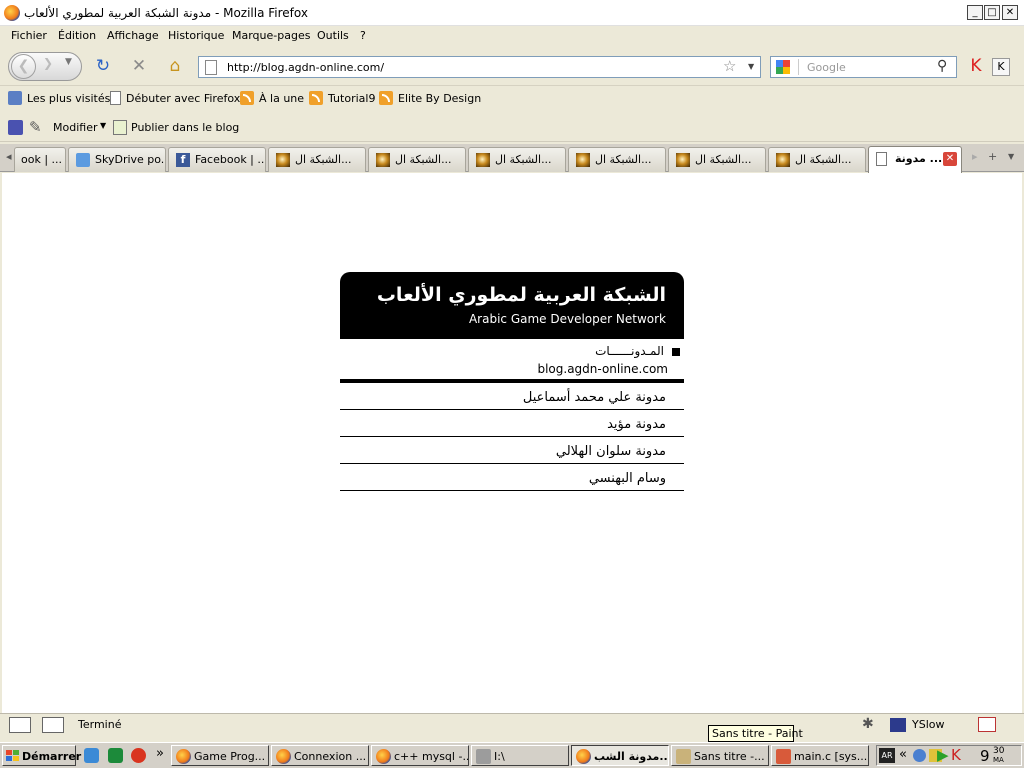 This screenshot has height=768, width=1024. What do you see at coordinates (975, 12) in the screenshot?
I see `minimize-button: _` at bounding box center [975, 12].